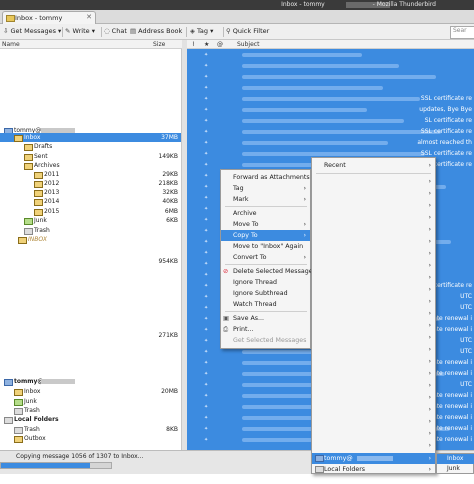 This screenshot has width=474, height=484. What do you see at coordinates (373, 469) in the screenshot?
I see `submenu-item-local-folders: Local Folders ›` at bounding box center [373, 469].